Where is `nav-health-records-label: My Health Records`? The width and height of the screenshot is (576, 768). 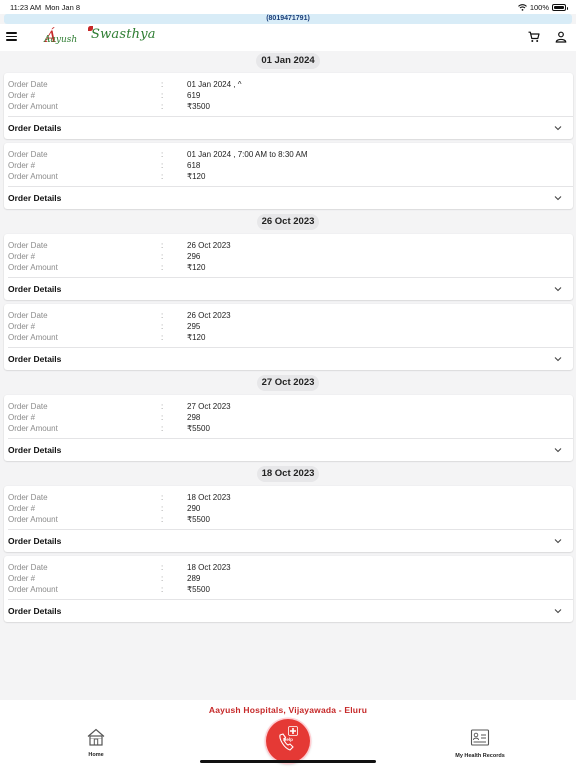 nav-health-records-label: My Health Records is located at coordinates (480, 756).